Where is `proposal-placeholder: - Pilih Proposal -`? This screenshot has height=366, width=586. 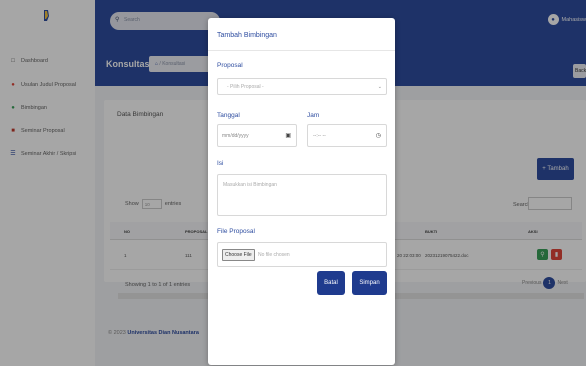
proposal-placeholder: - Pilih Proposal - is located at coordinates (245, 87).